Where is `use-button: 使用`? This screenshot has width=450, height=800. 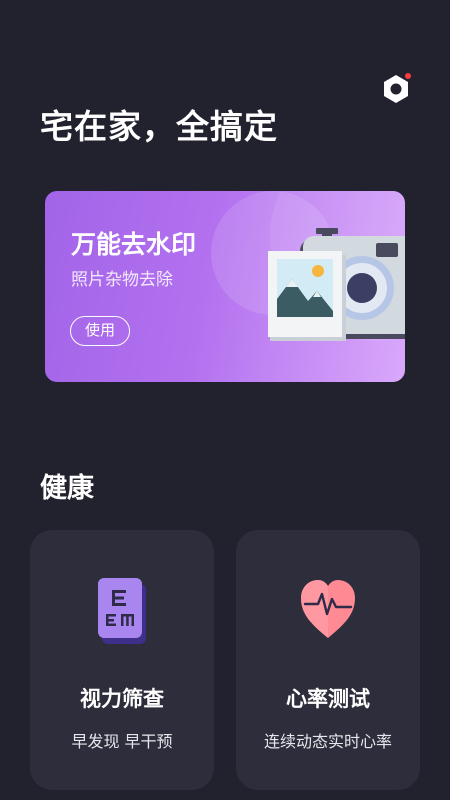 use-button: 使用 is located at coordinates (100, 331).